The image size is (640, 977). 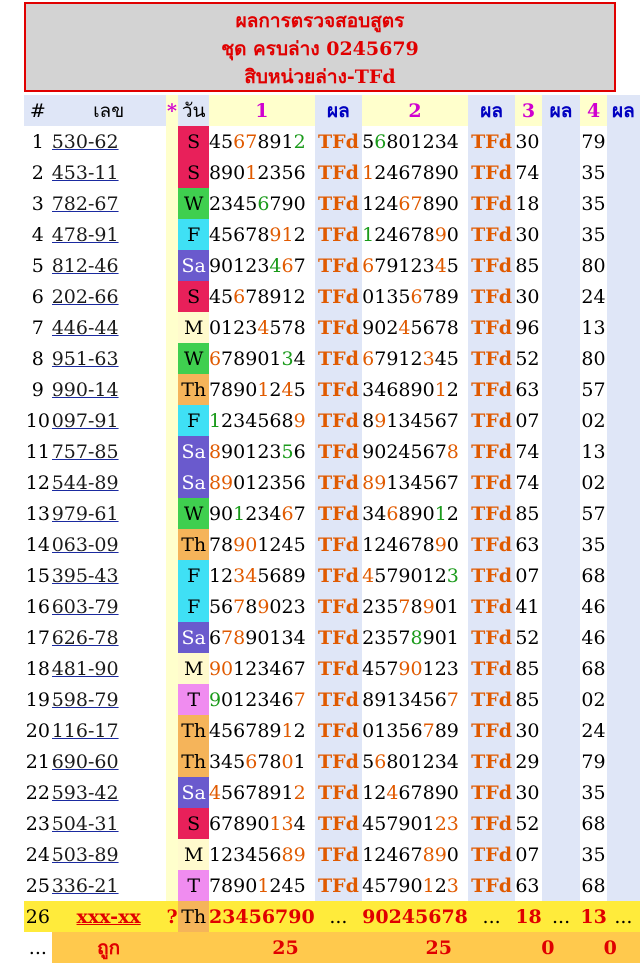 I want to click on row-set-4: 35, so click(x=593, y=544).